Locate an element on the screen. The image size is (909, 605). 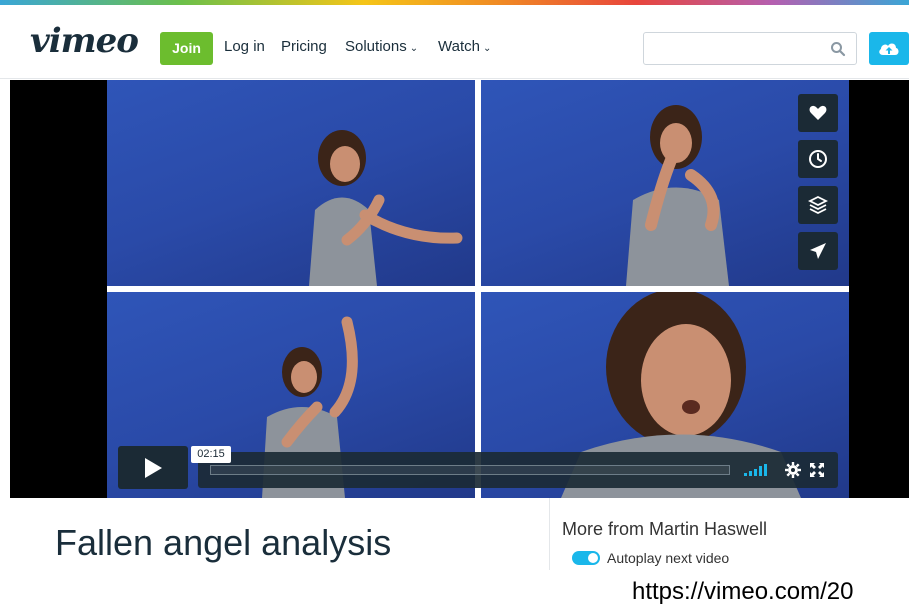
search-input is located at coordinates (750, 48).